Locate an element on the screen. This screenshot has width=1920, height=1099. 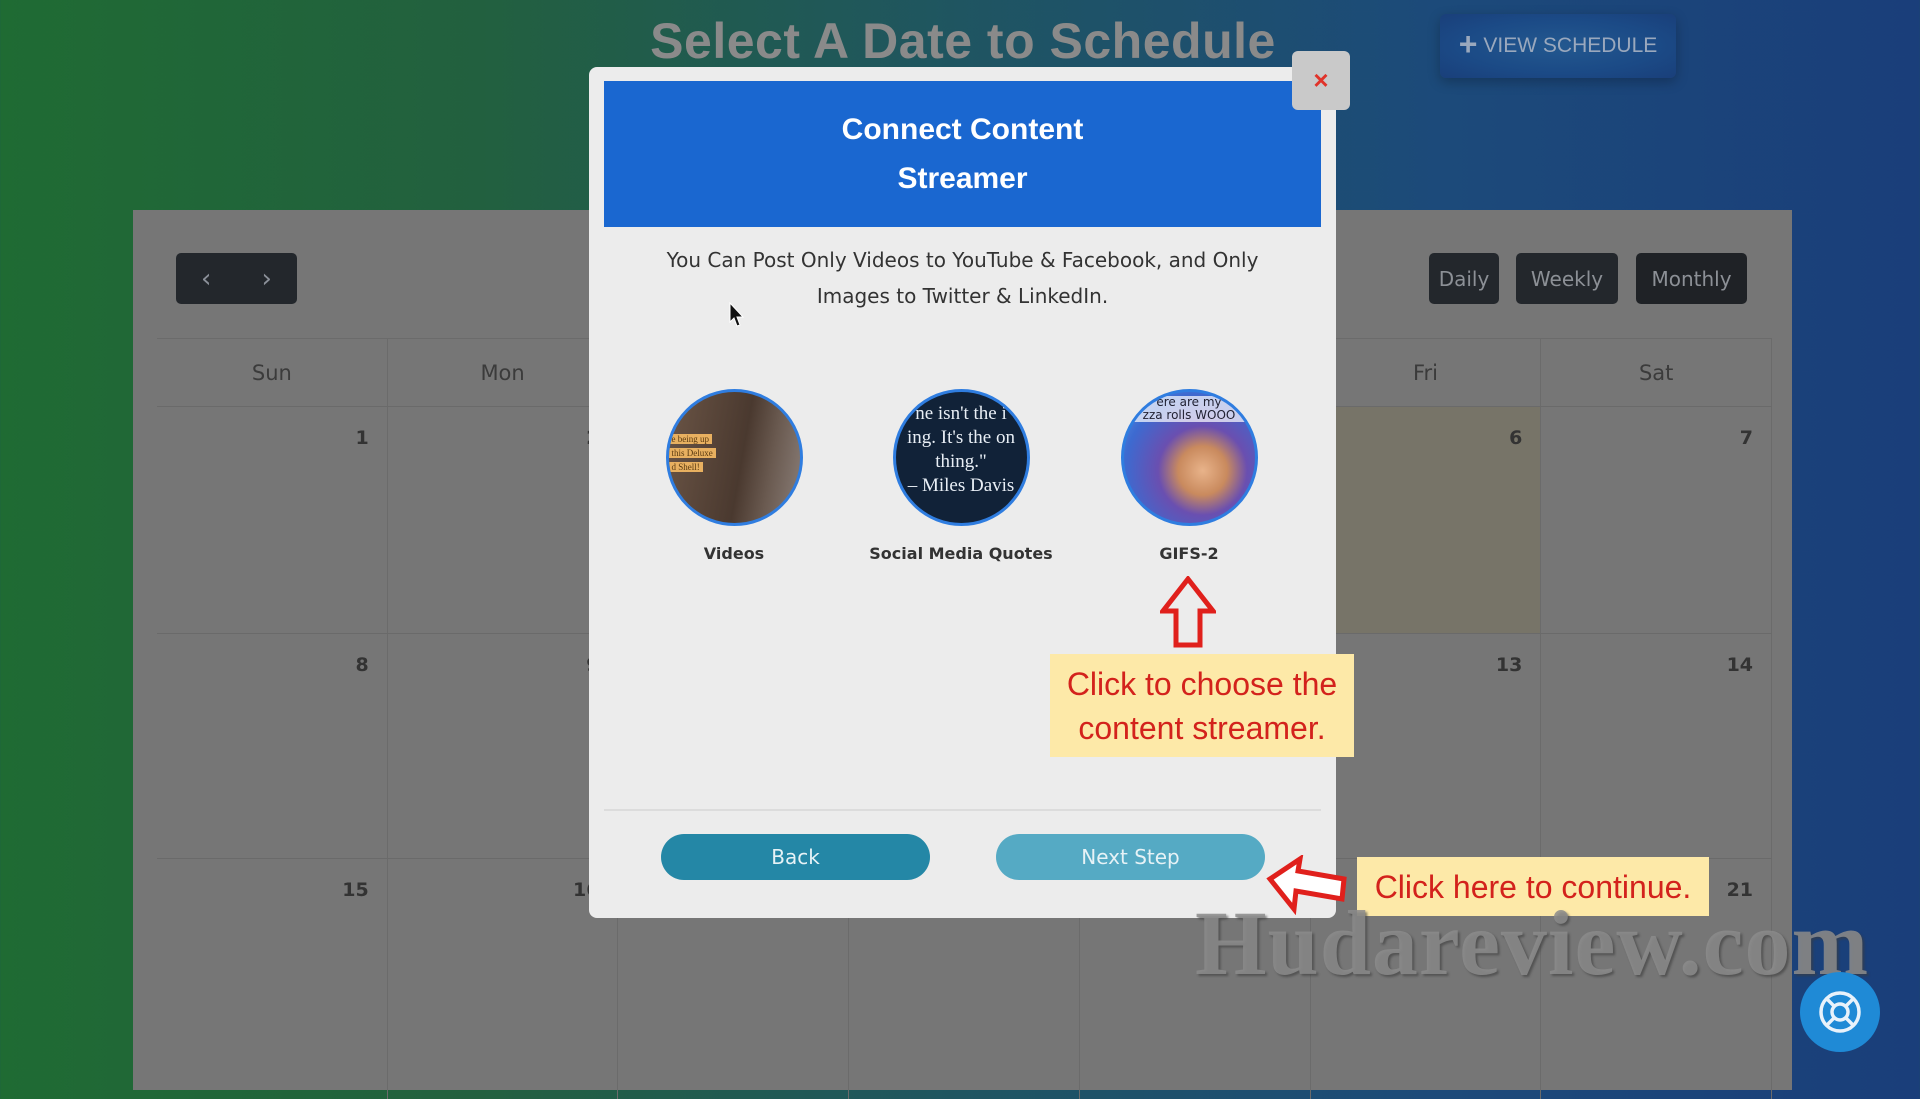
weekday-mon: Mon is located at coordinates (503, 372).